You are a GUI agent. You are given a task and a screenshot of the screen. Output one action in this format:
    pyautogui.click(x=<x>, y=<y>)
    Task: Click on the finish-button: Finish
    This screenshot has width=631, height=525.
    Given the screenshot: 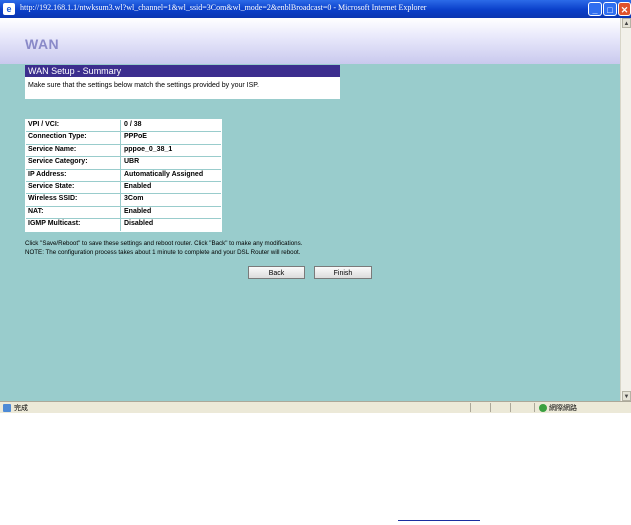 What is the action you would take?
    pyautogui.click(x=343, y=272)
    